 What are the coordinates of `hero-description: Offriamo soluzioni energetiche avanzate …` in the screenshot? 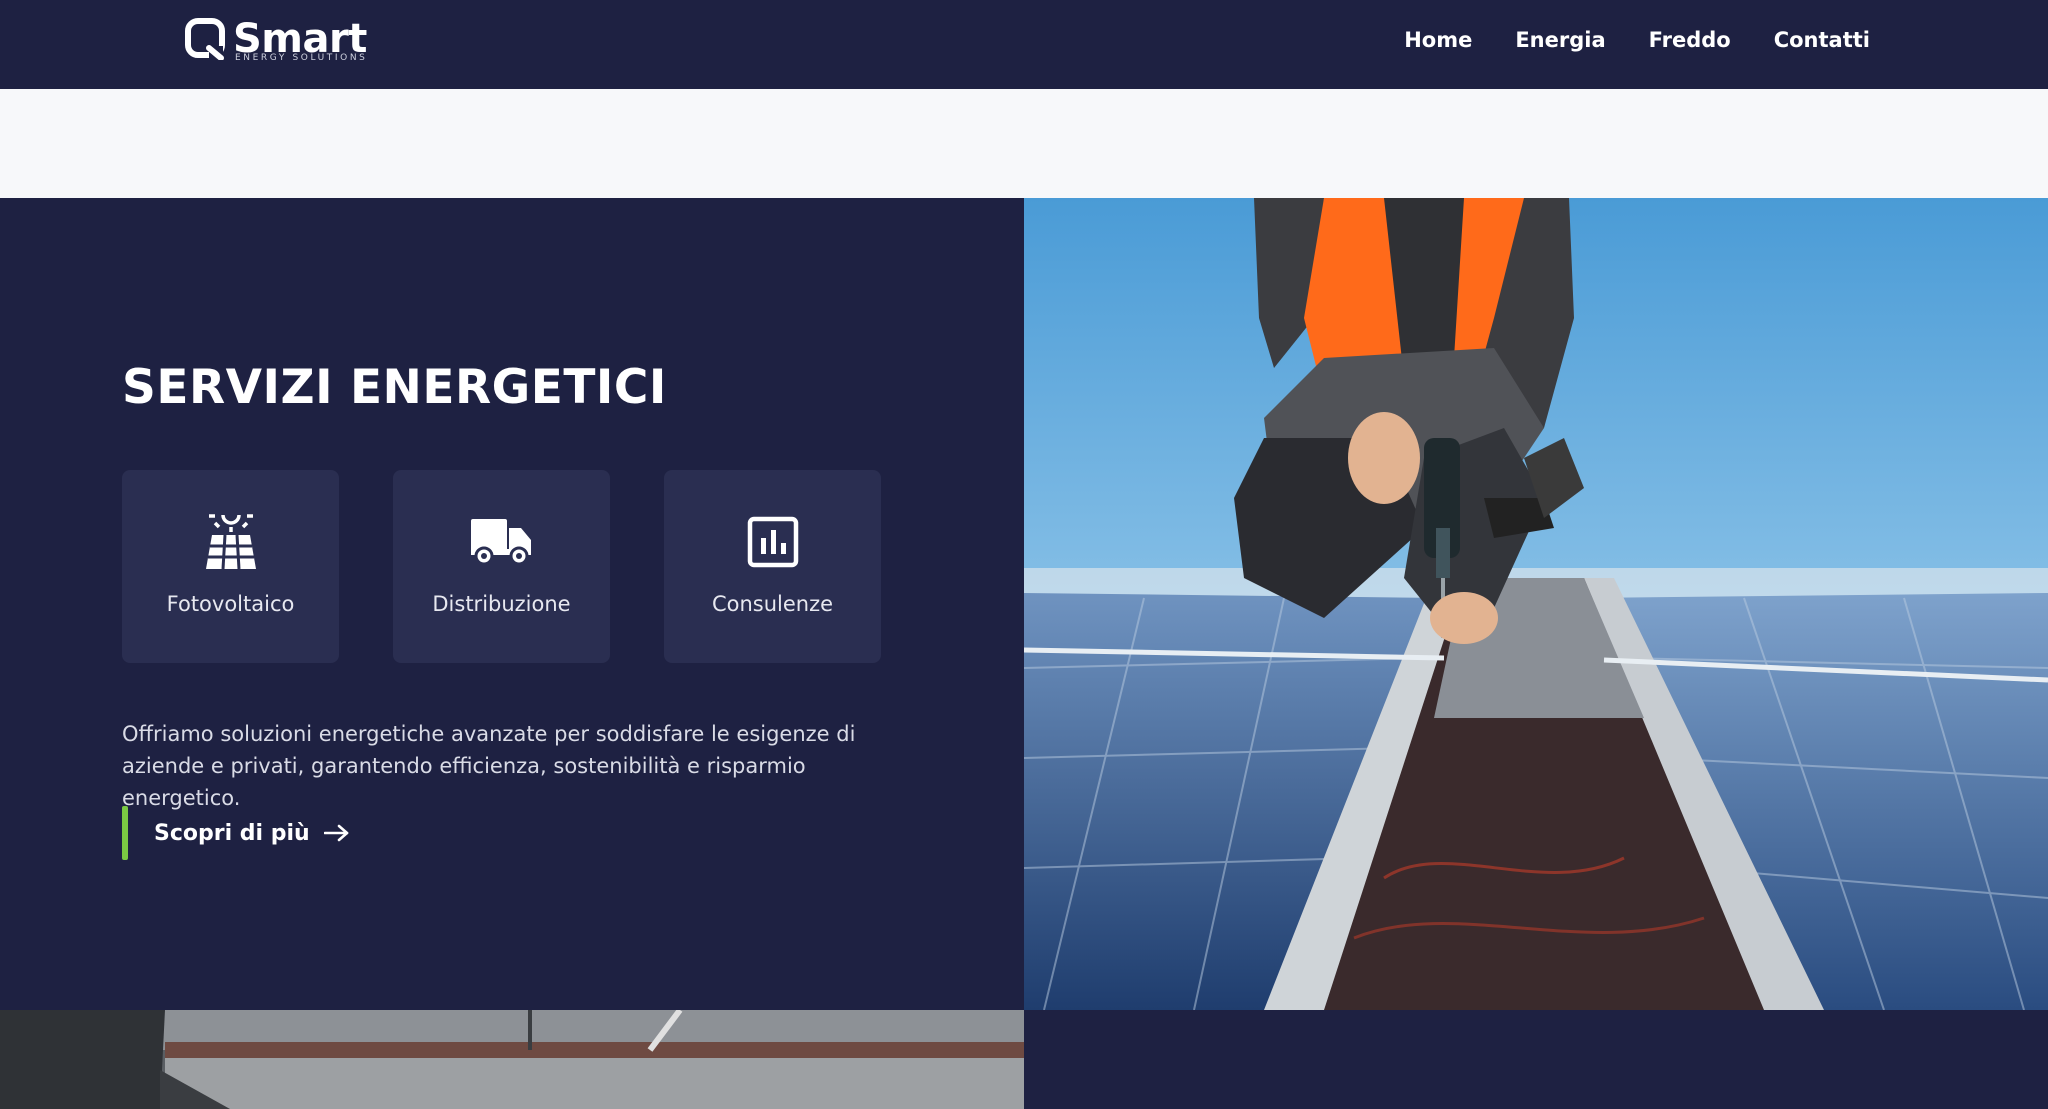 It's located at (489, 766).